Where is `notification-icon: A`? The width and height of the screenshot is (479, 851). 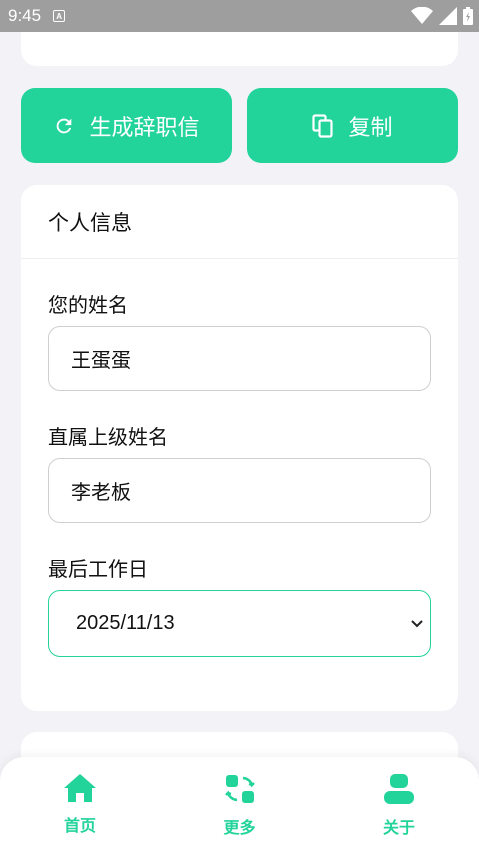 notification-icon: A is located at coordinates (59, 16).